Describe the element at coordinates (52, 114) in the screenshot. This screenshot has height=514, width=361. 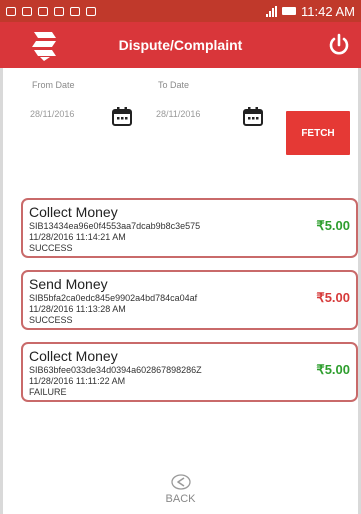
I see `from-date-field: 28/11/2016` at that location.